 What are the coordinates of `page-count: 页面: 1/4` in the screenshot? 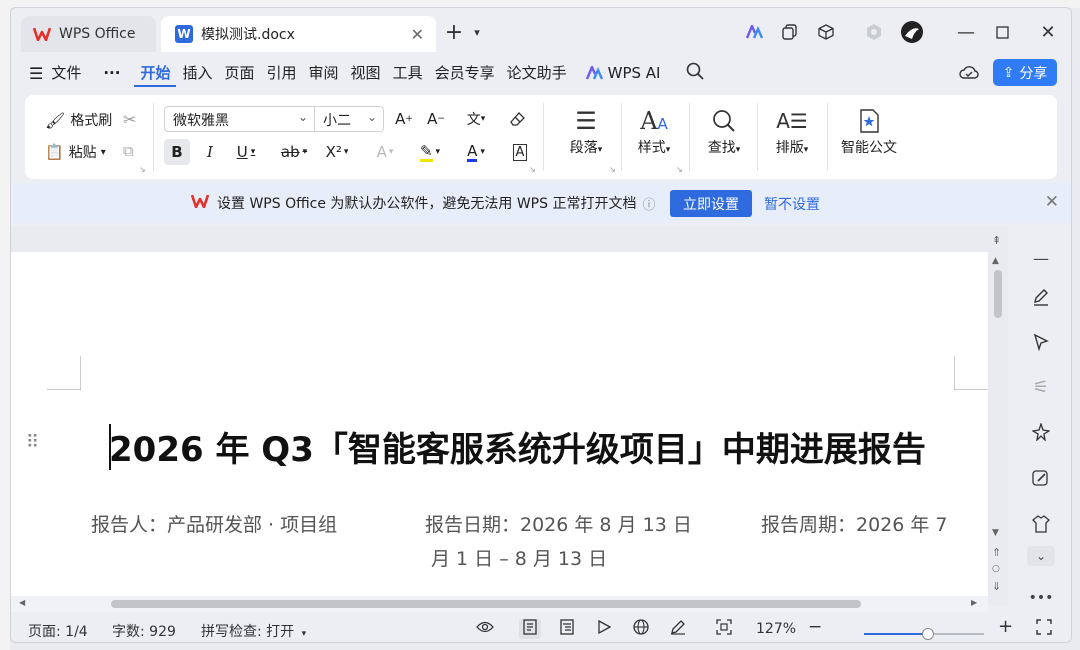 It's located at (58, 631).